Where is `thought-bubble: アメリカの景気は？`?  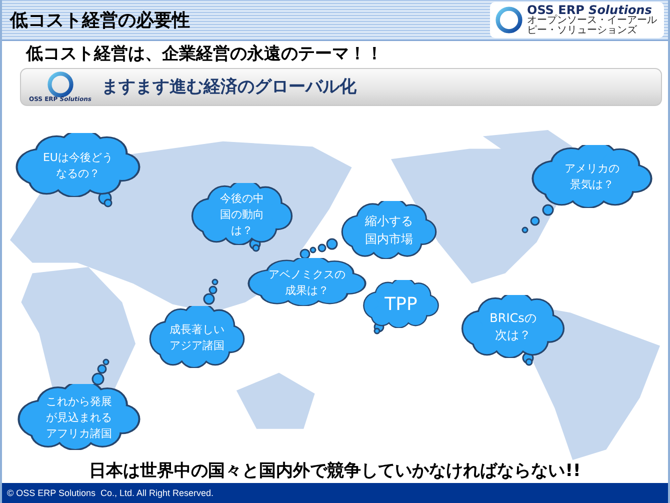
thought-bubble: アメリカの景気は？ is located at coordinates (592, 176).